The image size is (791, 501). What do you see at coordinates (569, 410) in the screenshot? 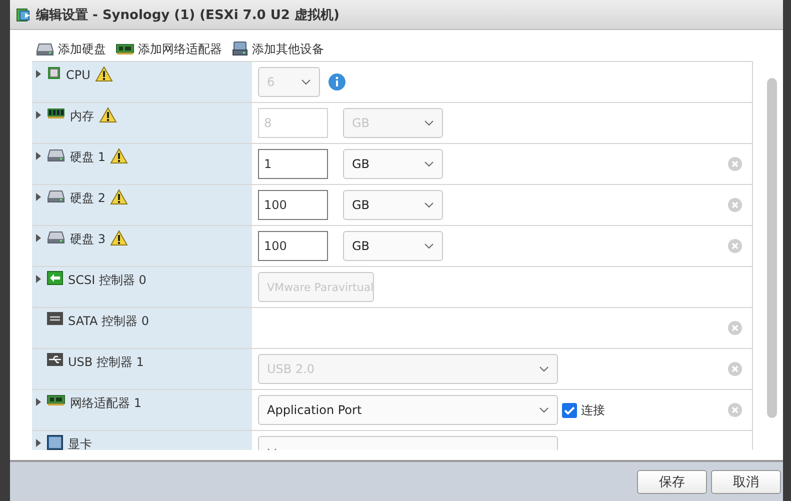
I see `checkmark-icon` at bounding box center [569, 410].